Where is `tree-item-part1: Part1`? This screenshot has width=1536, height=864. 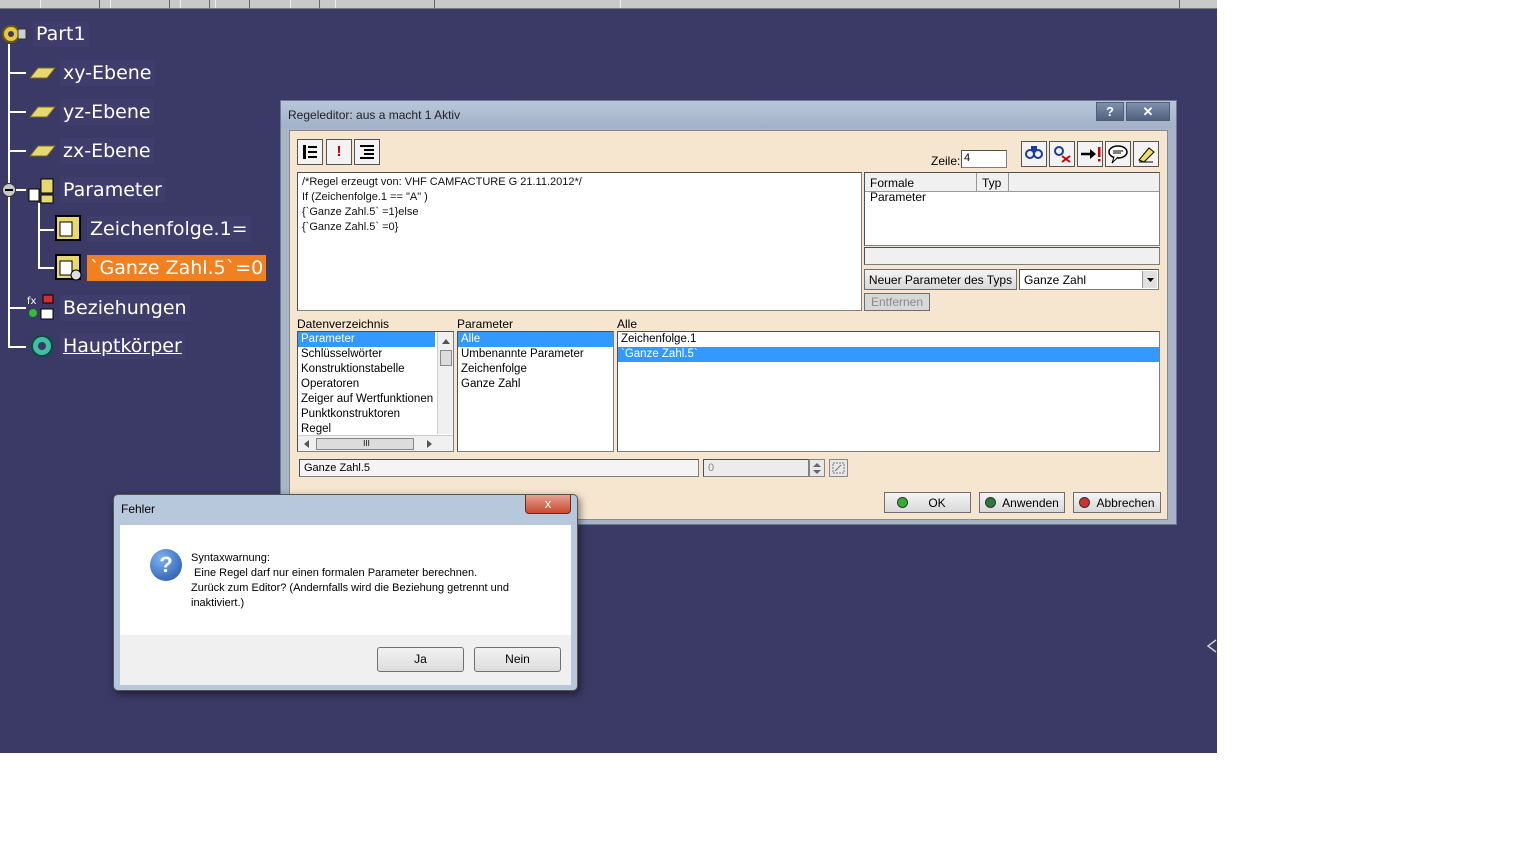 tree-item-part1: Part1 is located at coordinates (44, 34).